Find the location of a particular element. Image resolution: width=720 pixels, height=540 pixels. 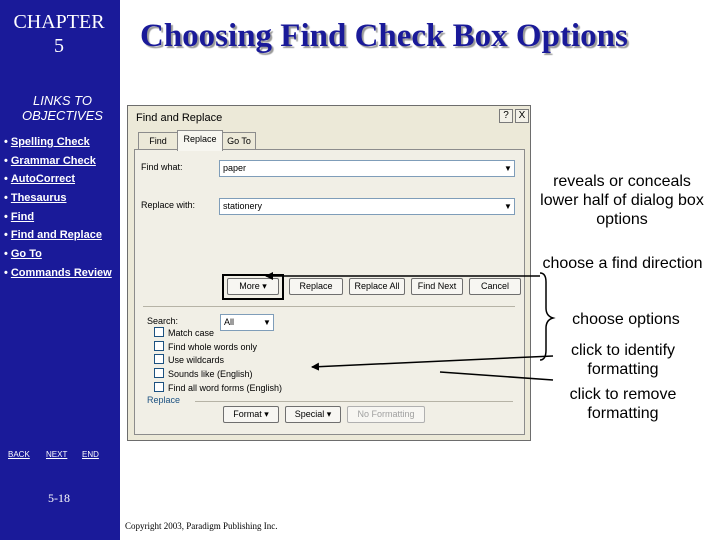

link-label: Thesaurus is located at coordinates (39, 198).